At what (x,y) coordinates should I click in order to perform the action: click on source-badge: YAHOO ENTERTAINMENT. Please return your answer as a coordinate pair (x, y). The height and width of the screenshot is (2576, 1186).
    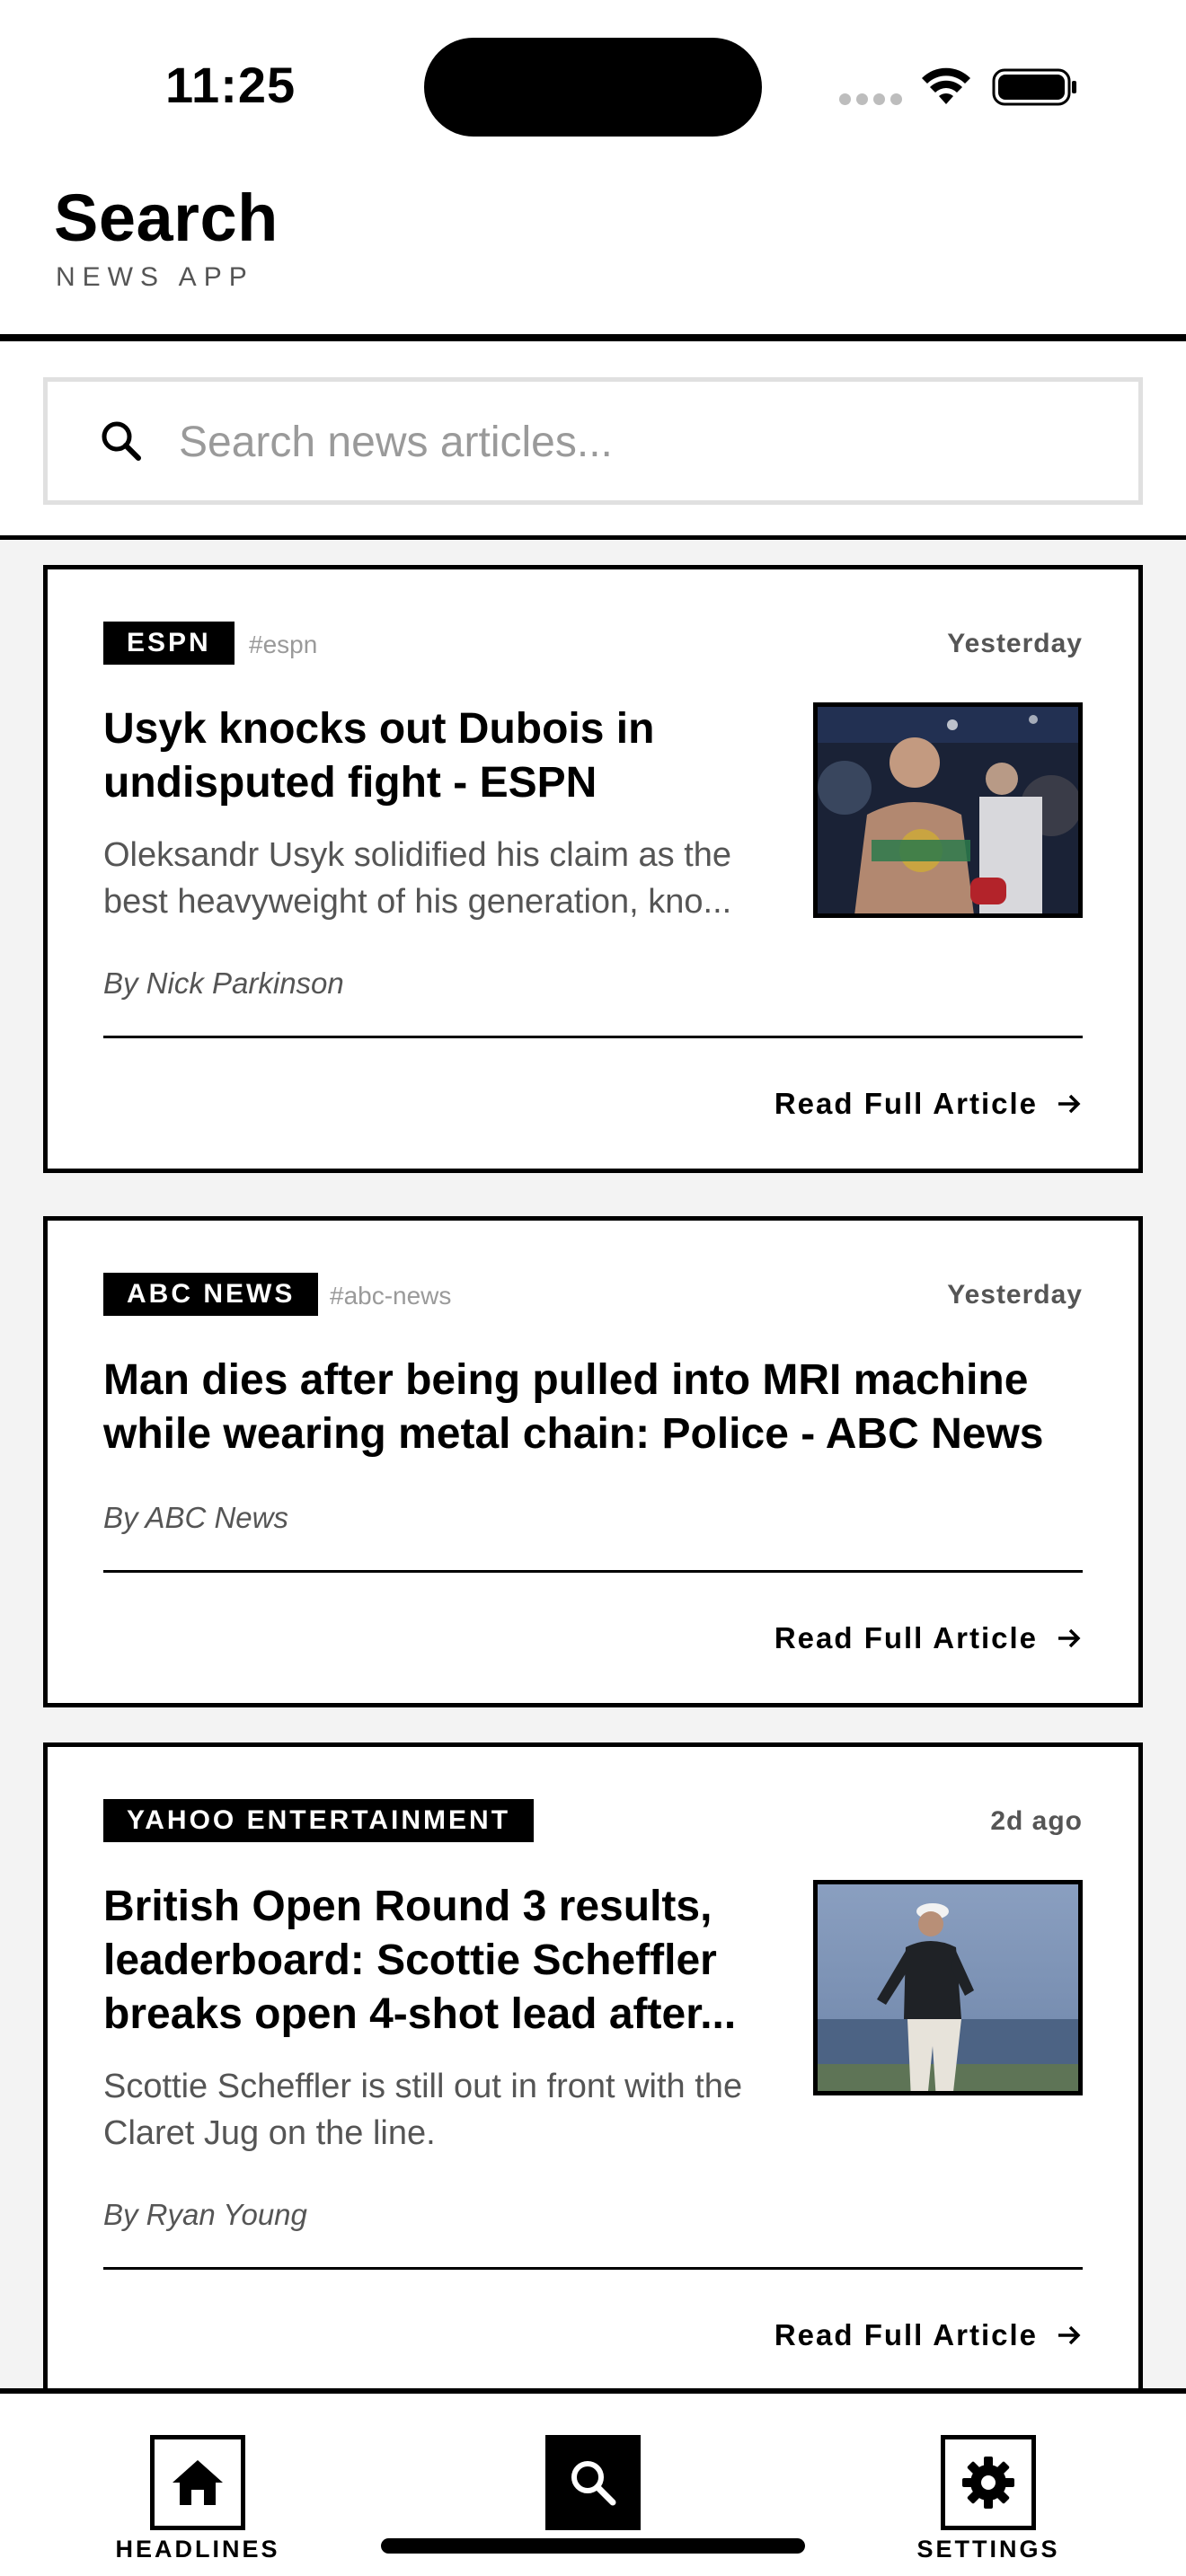
    Looking at the image, I should click on (319, 1820).